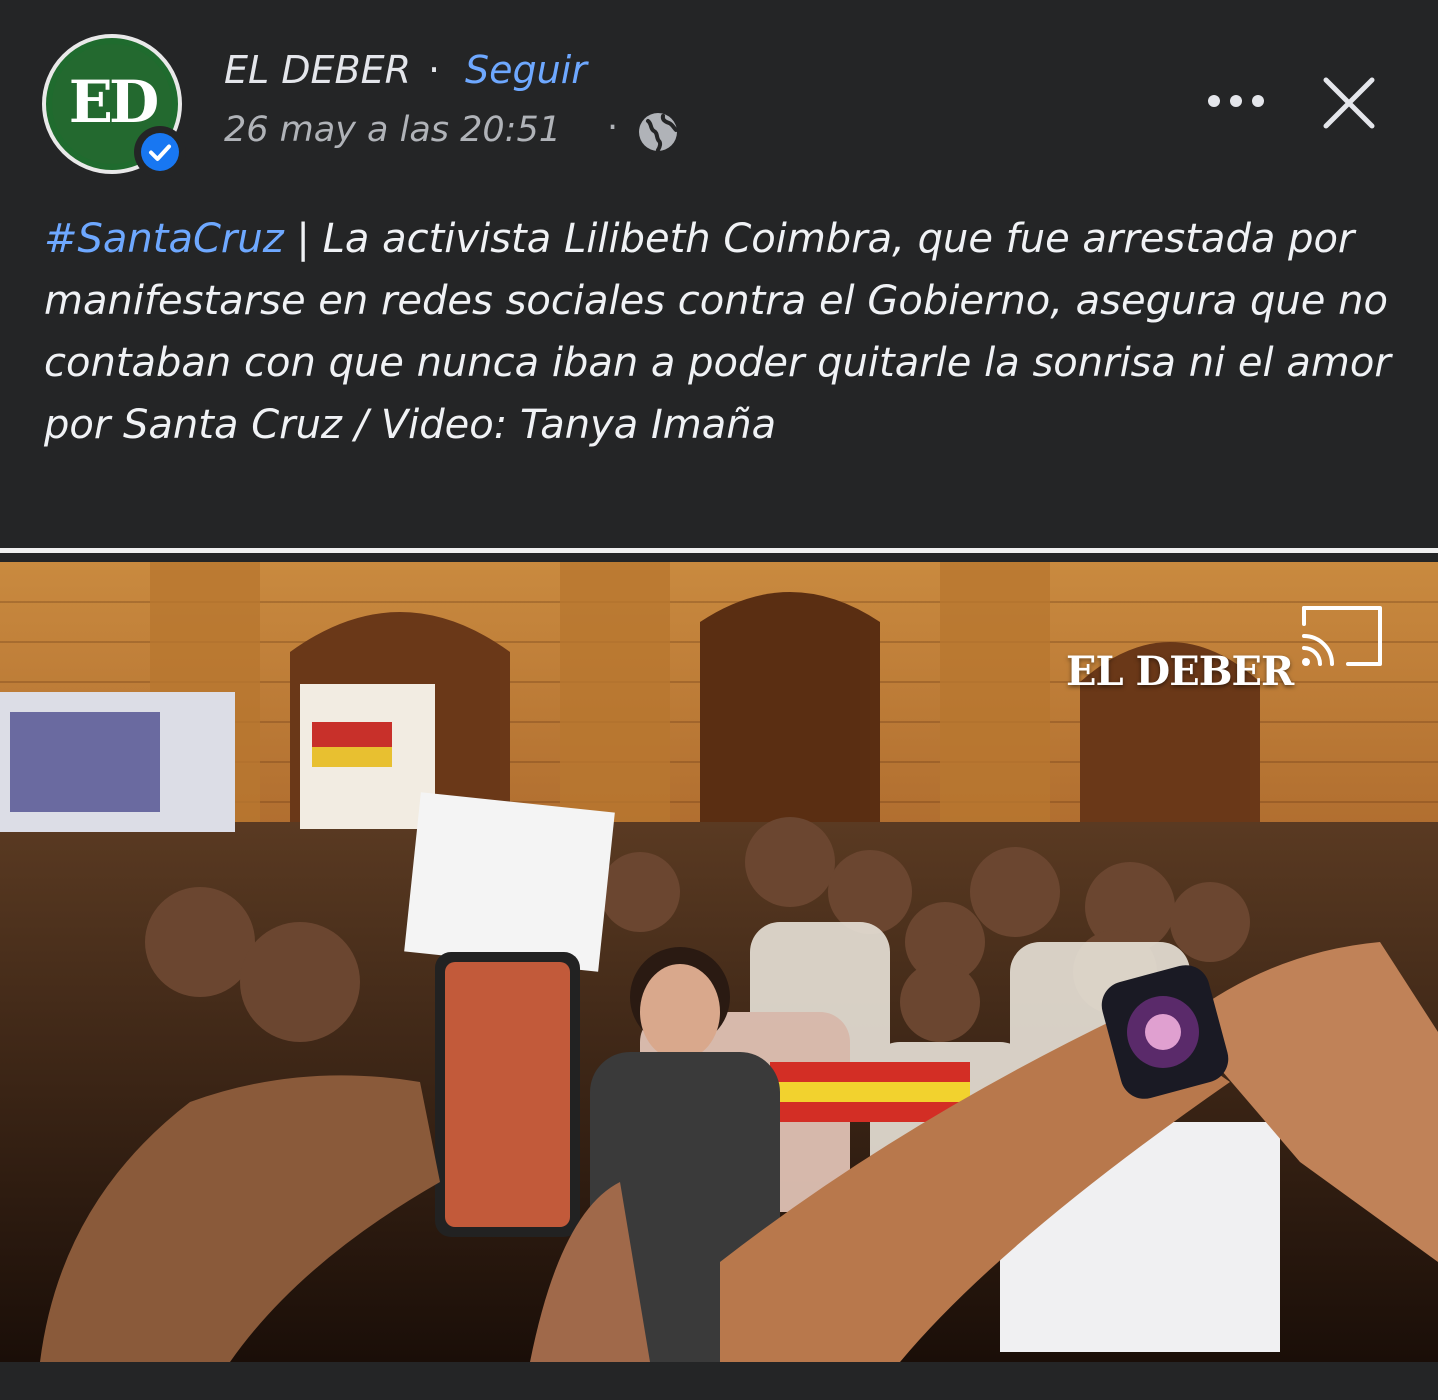 This screenshot has height=1400, width=1438. What do you see at coordinates (719, 1381) in the screenshot?
I see `bottom-bar` at bounding box center [719, 1381].